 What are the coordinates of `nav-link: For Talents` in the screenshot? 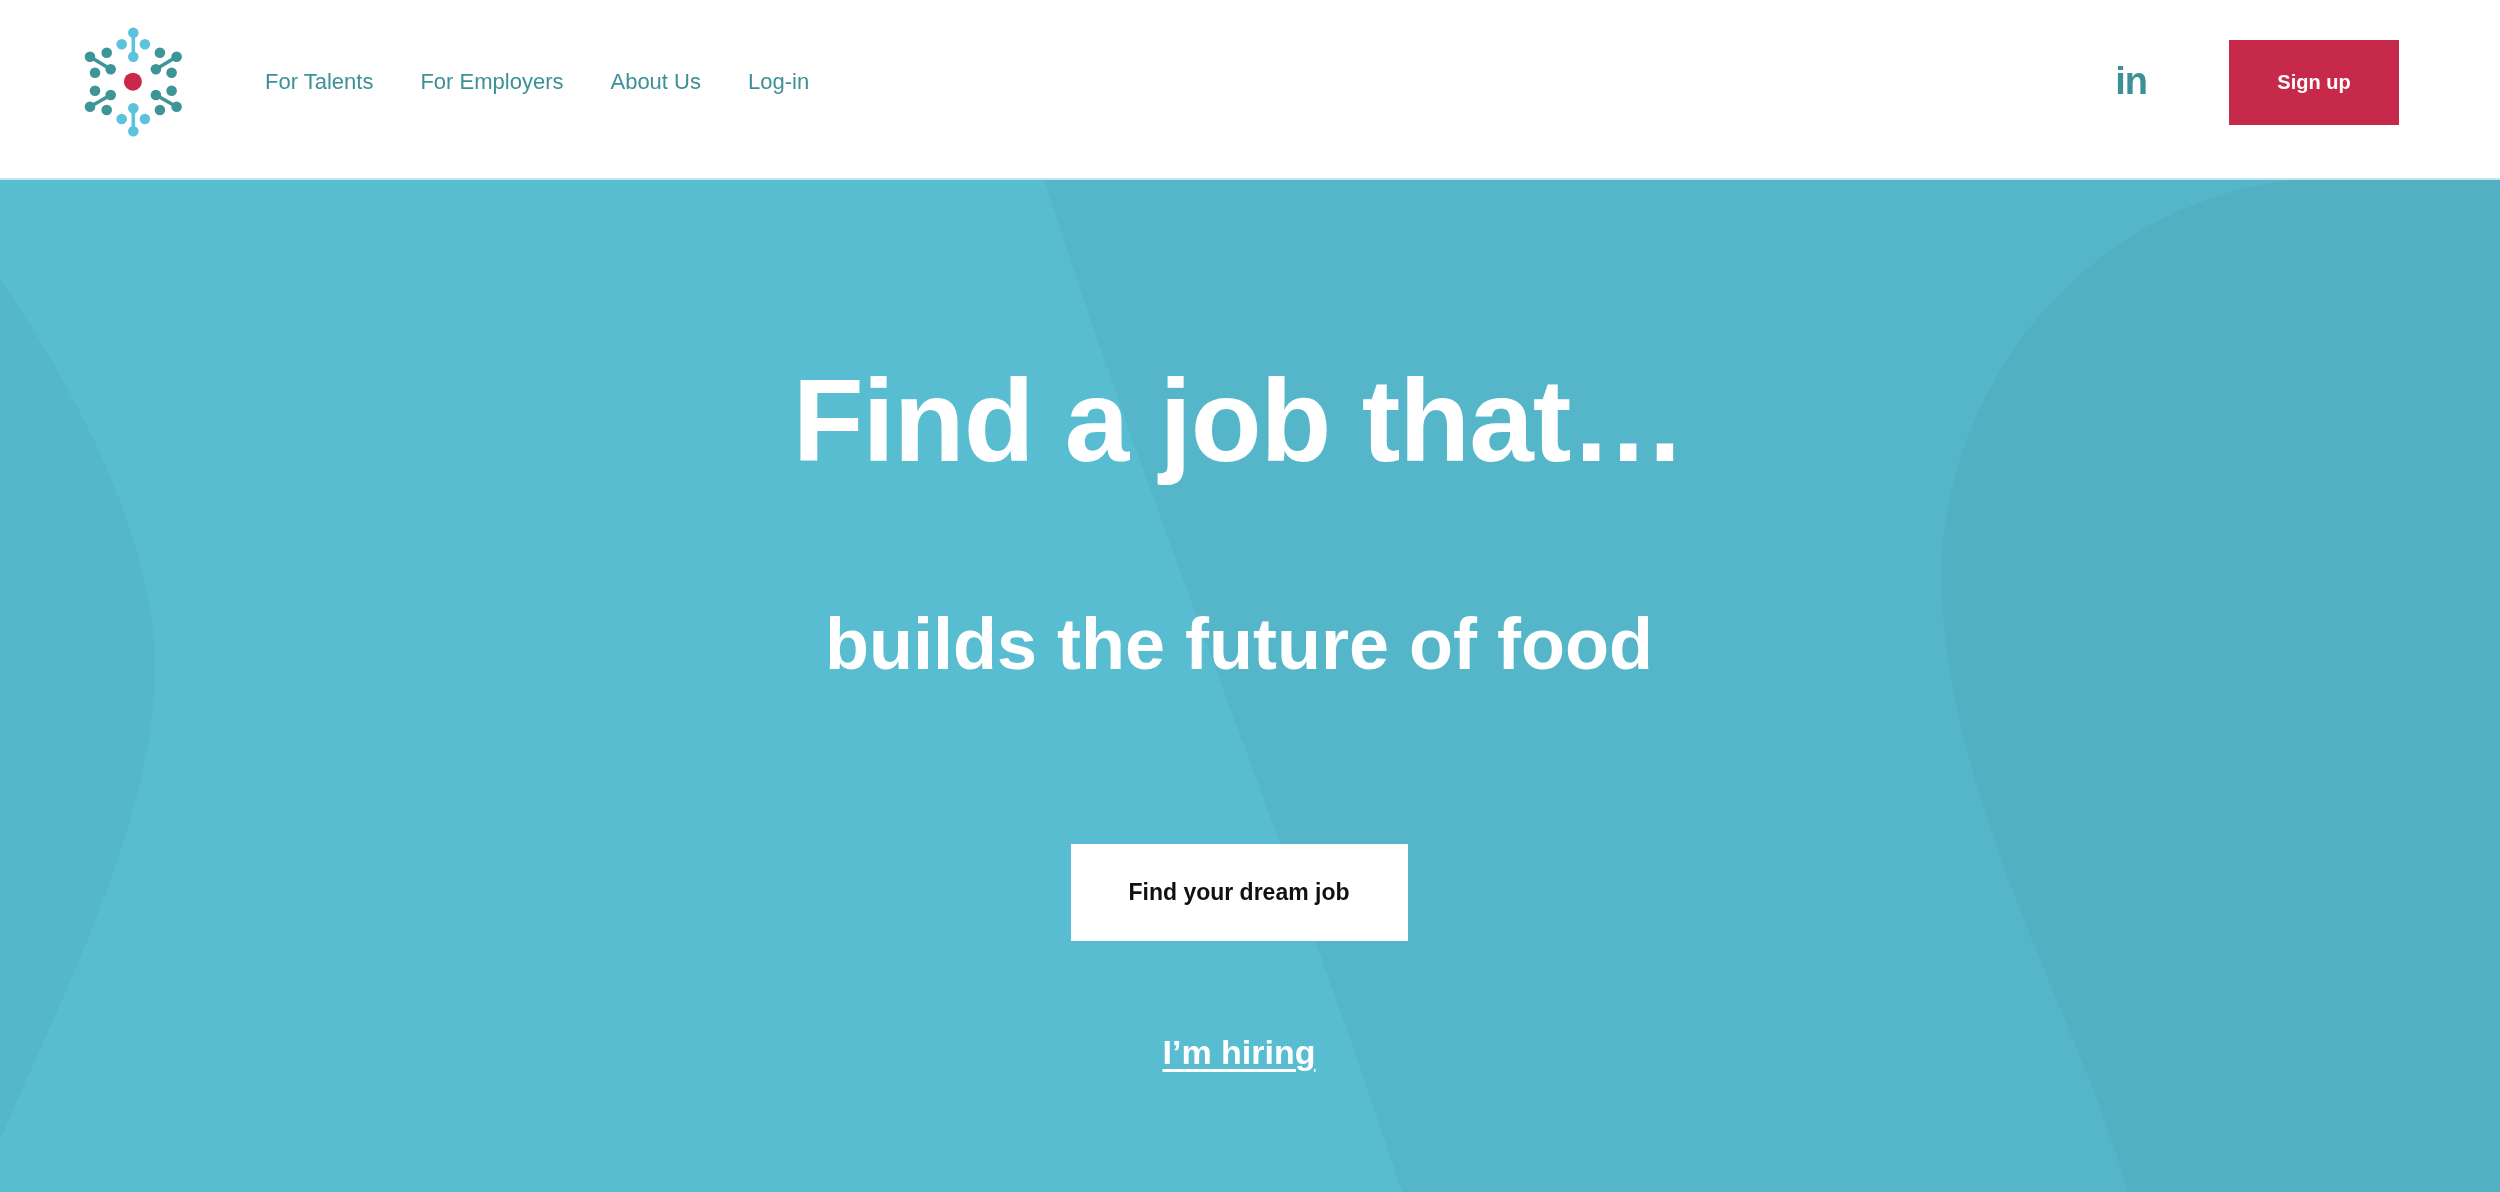 It's located at (319, 82).